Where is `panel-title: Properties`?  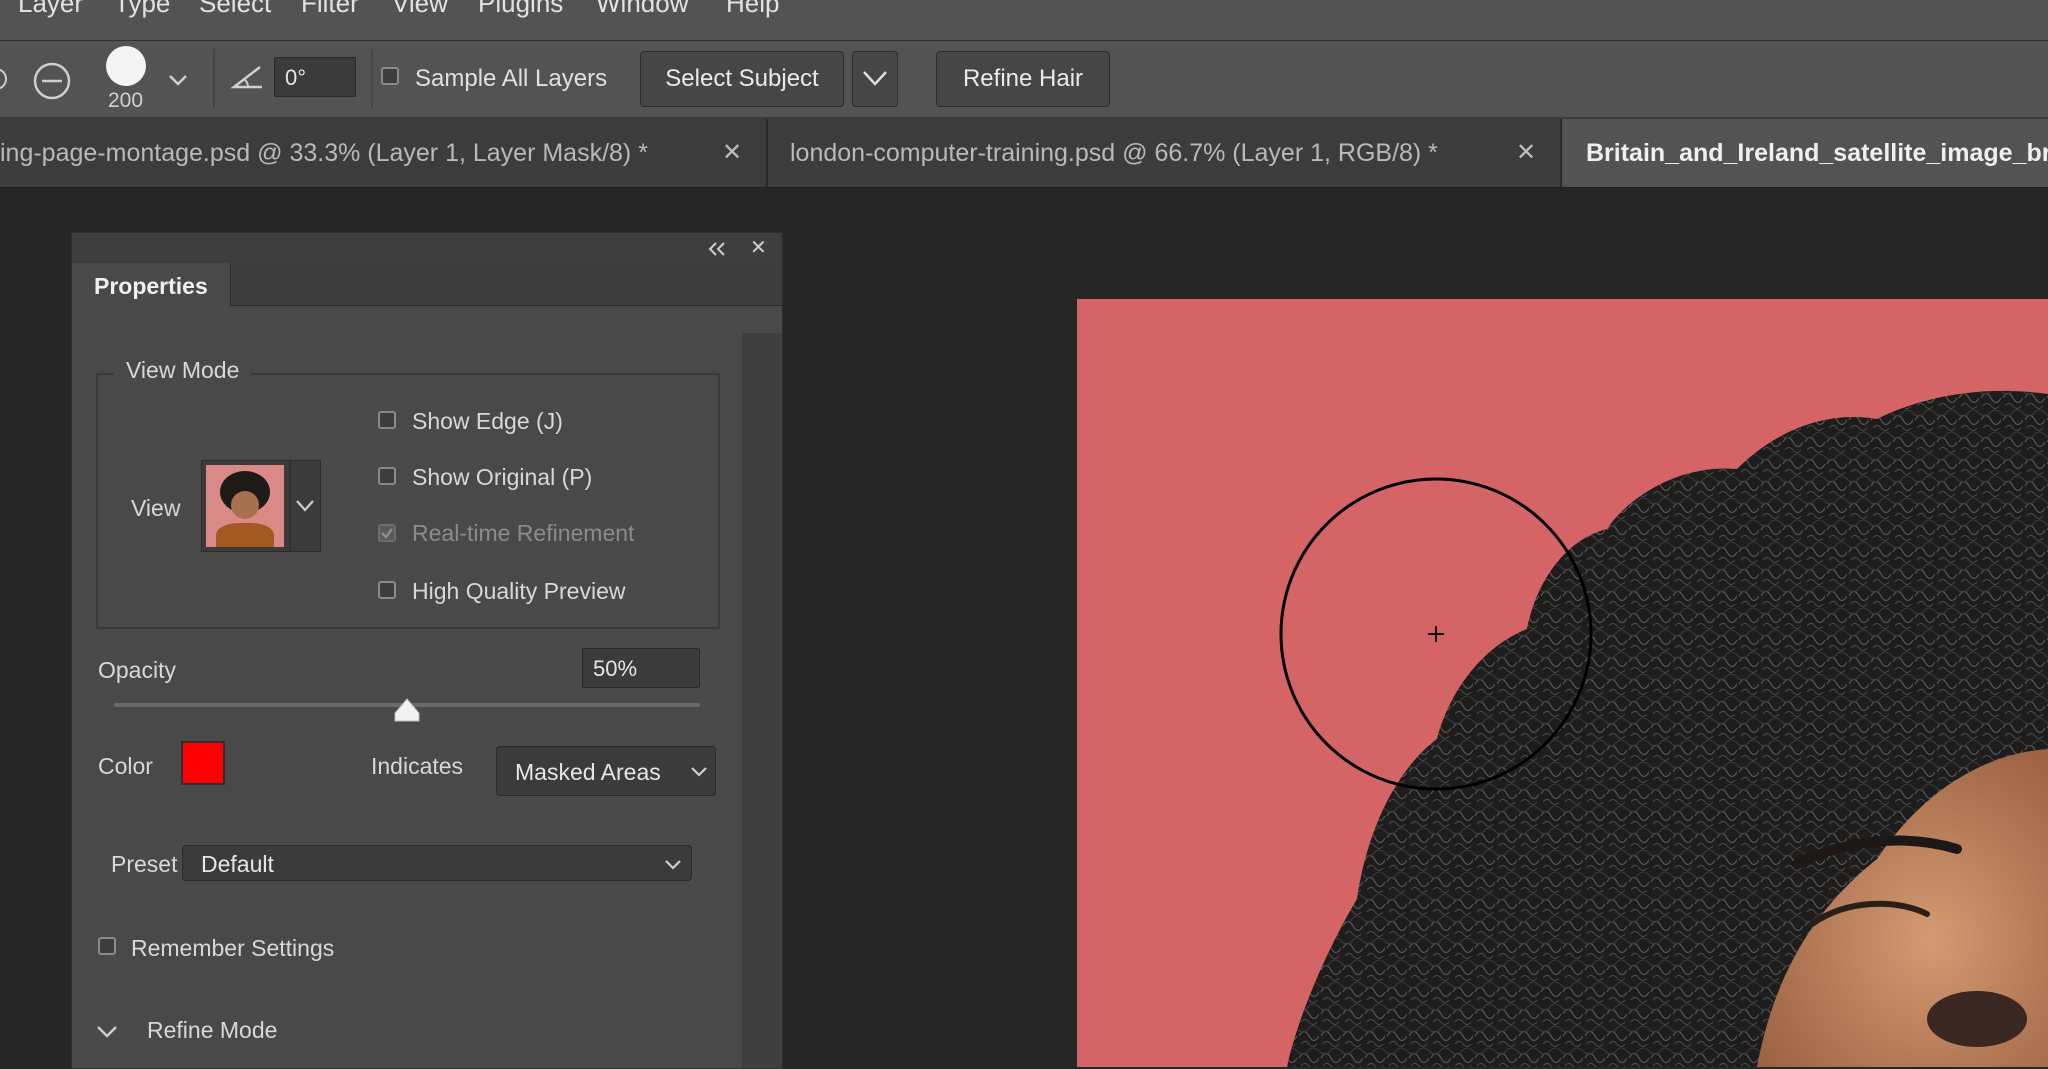 panel-title: Properties is located at coordinates (151, 286).